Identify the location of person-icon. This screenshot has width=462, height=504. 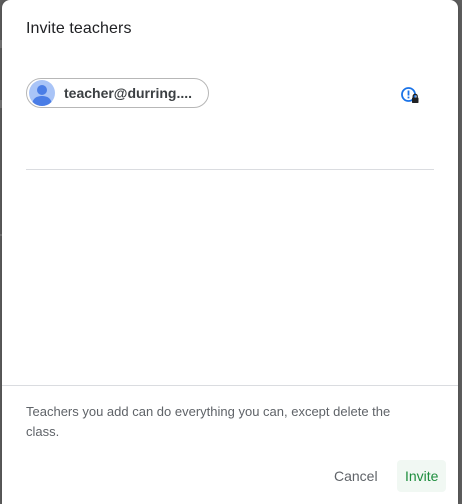
(42, 93).